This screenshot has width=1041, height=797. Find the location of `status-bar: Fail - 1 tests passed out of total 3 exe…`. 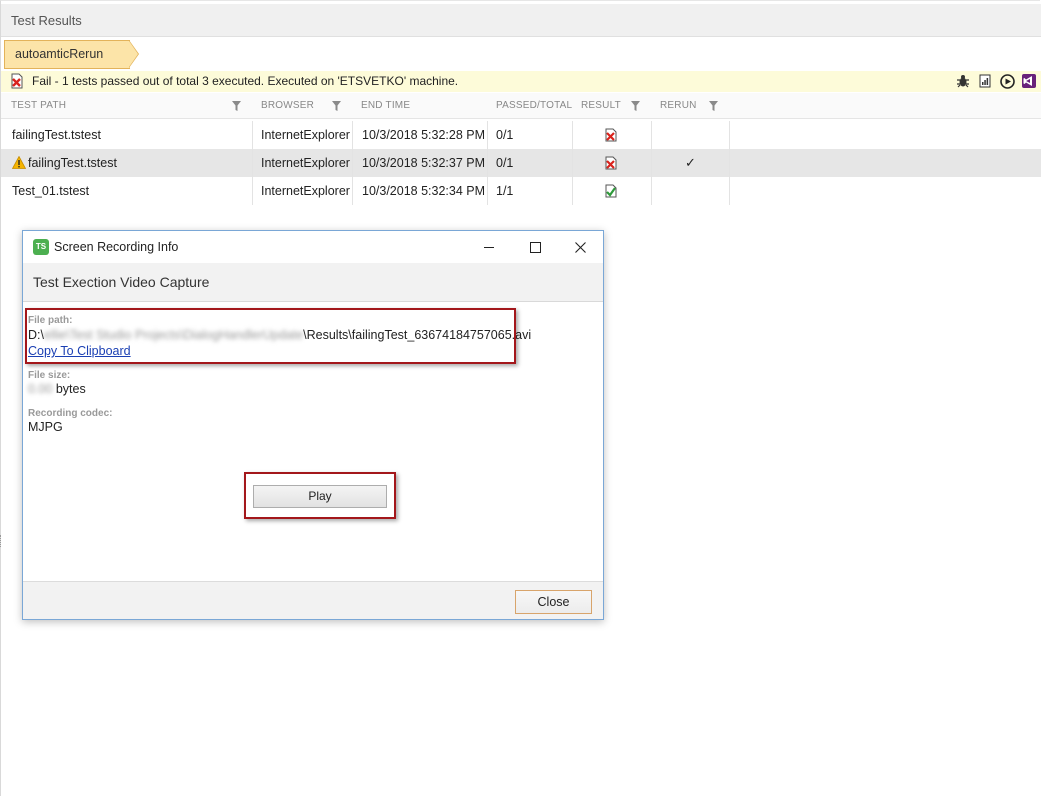

status-bar: Fail - 1 tests passed out of total 3 exe… is located at coordinates (521, 81).